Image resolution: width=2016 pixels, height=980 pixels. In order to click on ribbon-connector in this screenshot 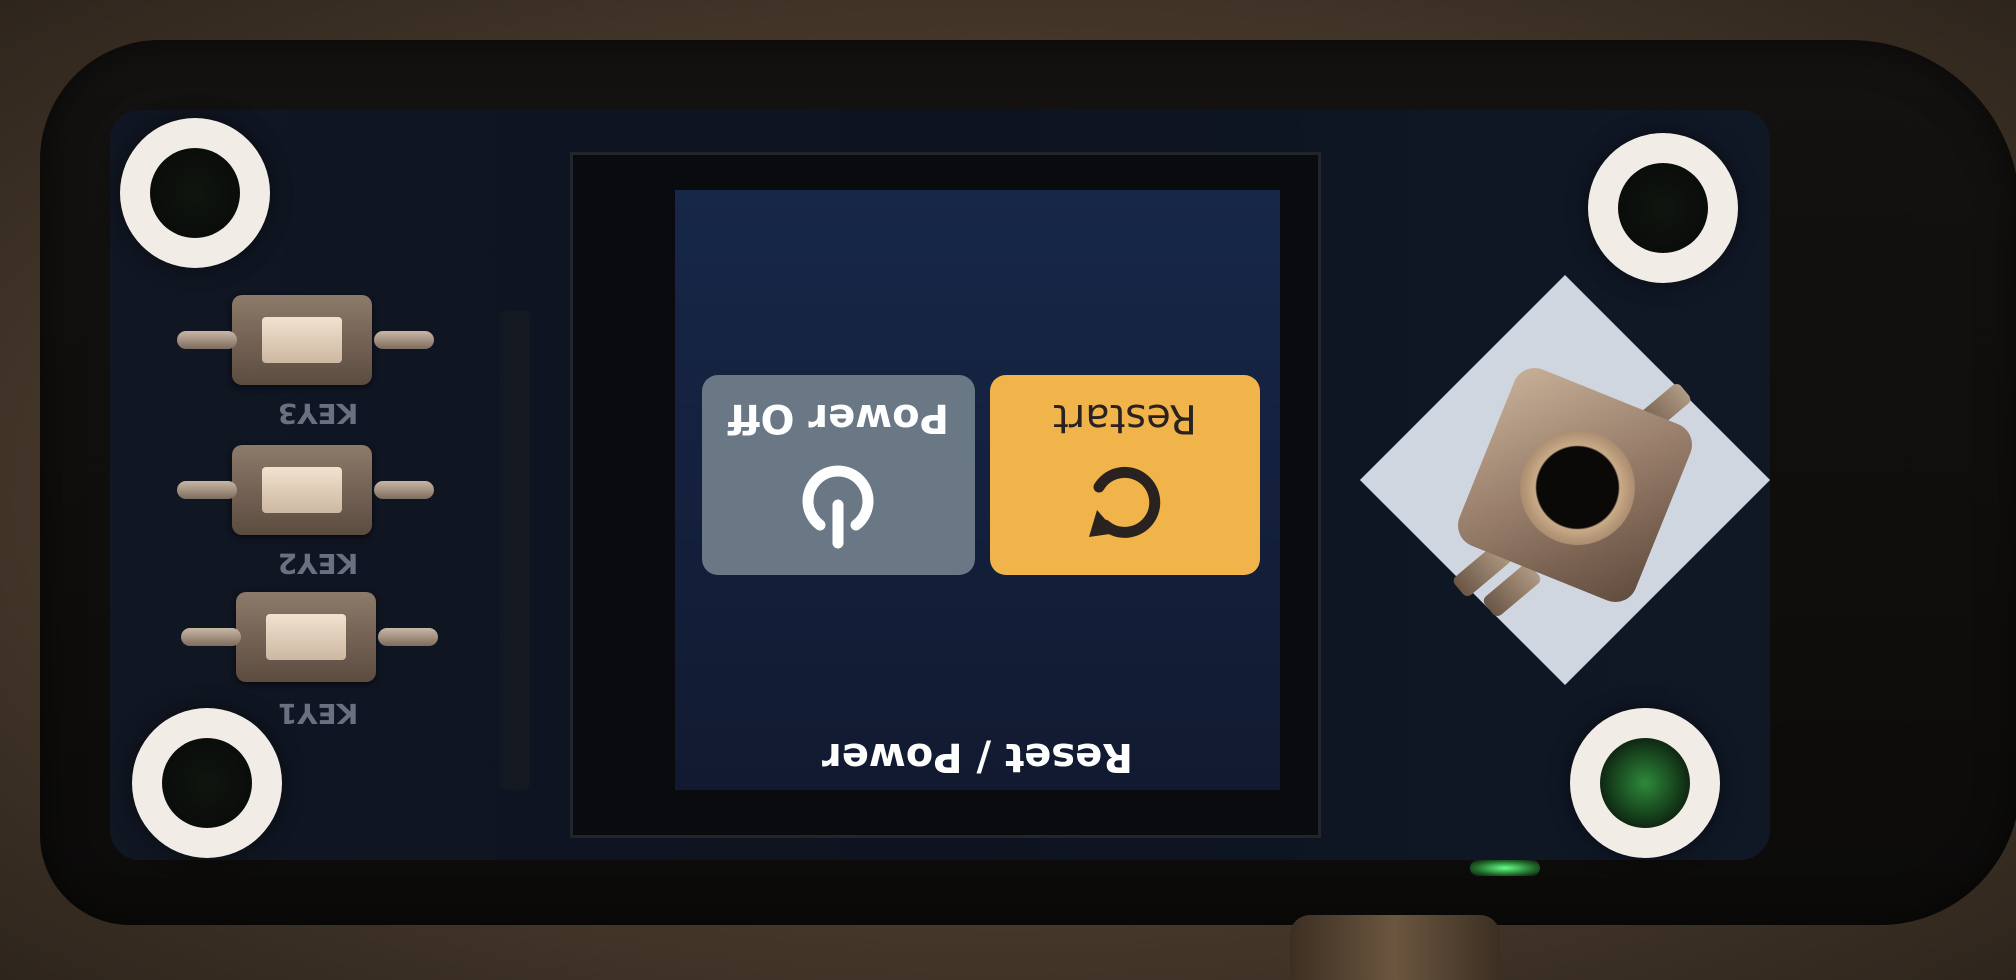, I will do `click(515, 550)`.